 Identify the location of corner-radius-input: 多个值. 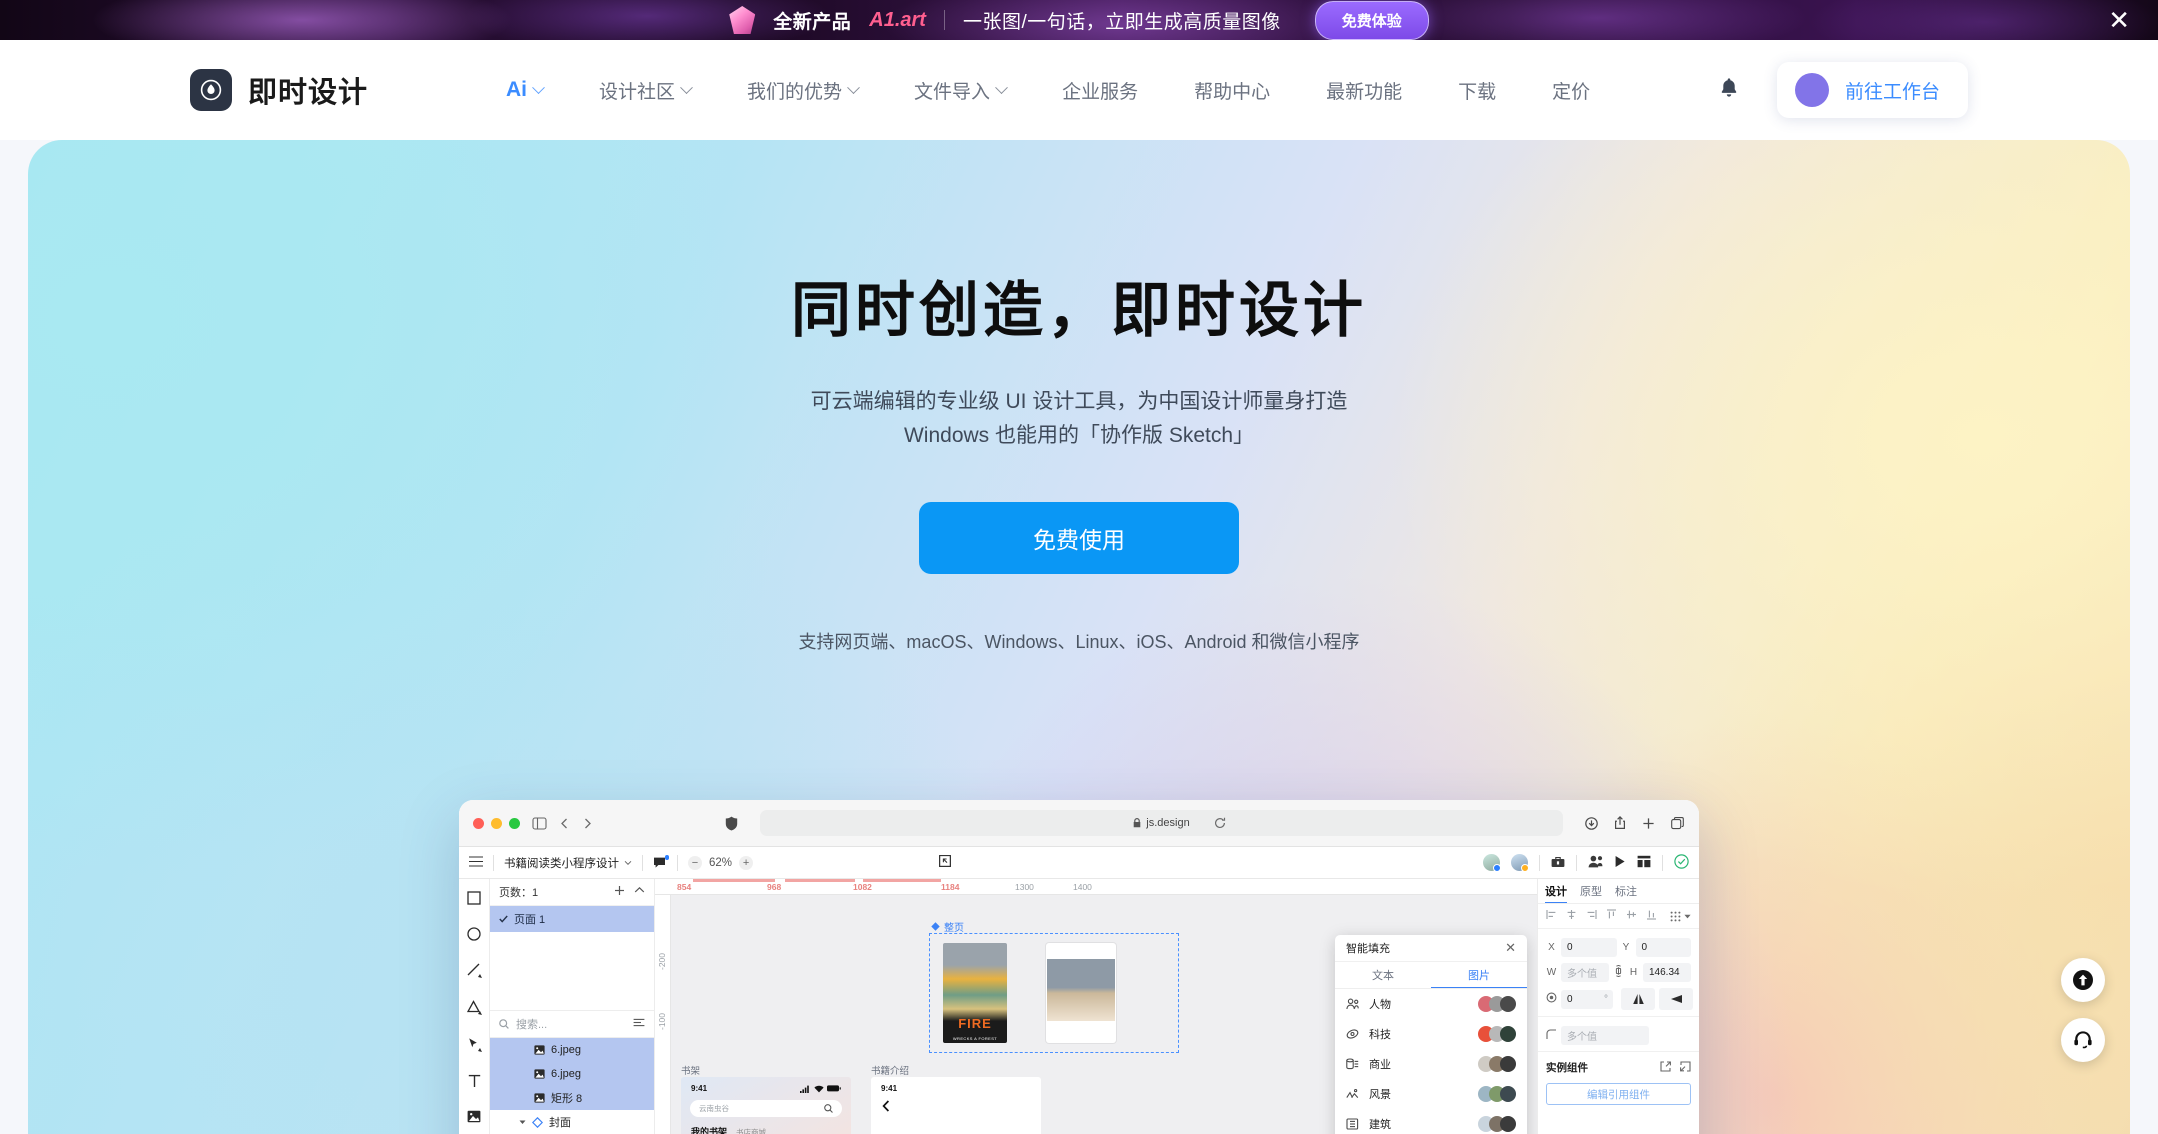
(1605, 1035).